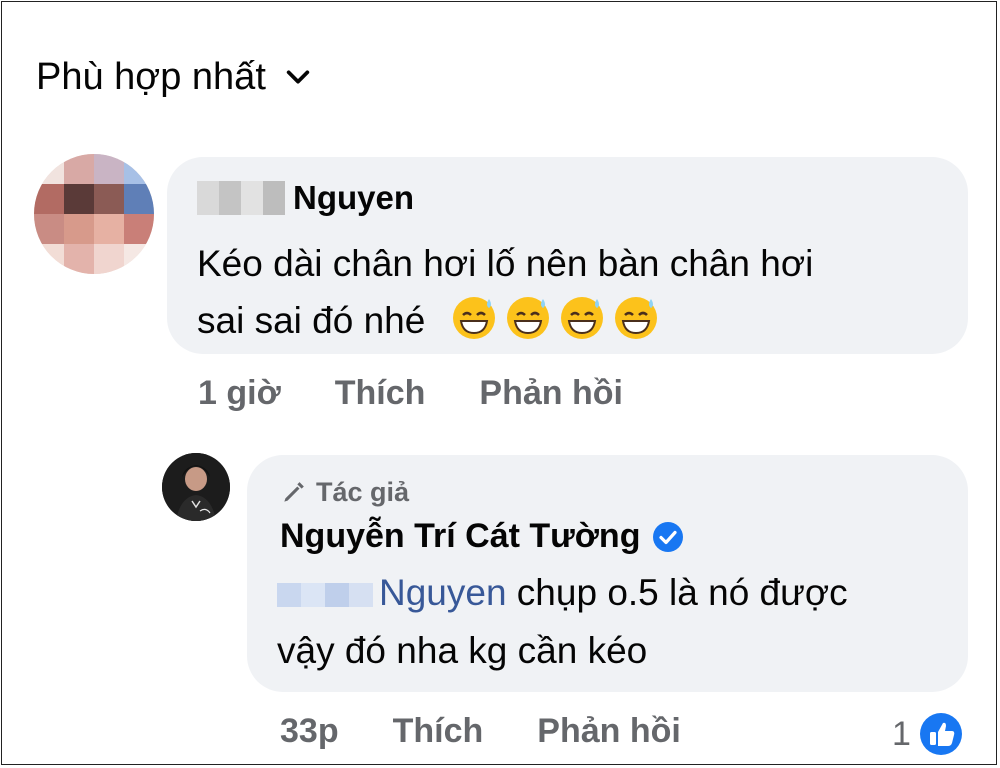  I want to click on comment-author: Nguyen, so click(305, 198).